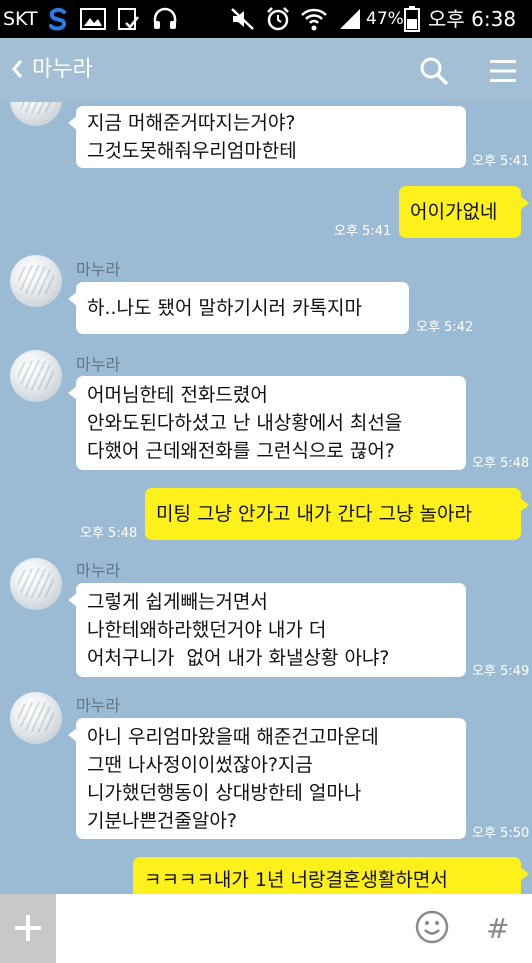 Image resolution: width=532 pixels, height=963 pixels. I want to click on battery-icon, so click(412, 19).